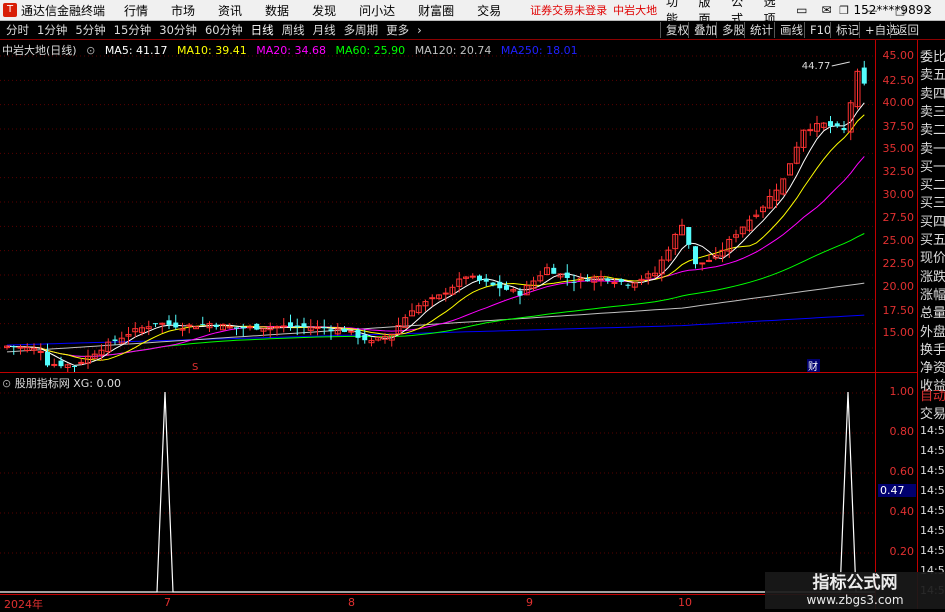 This screenshot has width=945, height=612. What do you see at coordinates (932, 369) in the screenshot?
I see `quote-panel-label: 净资` at bounding box center [932, 369].